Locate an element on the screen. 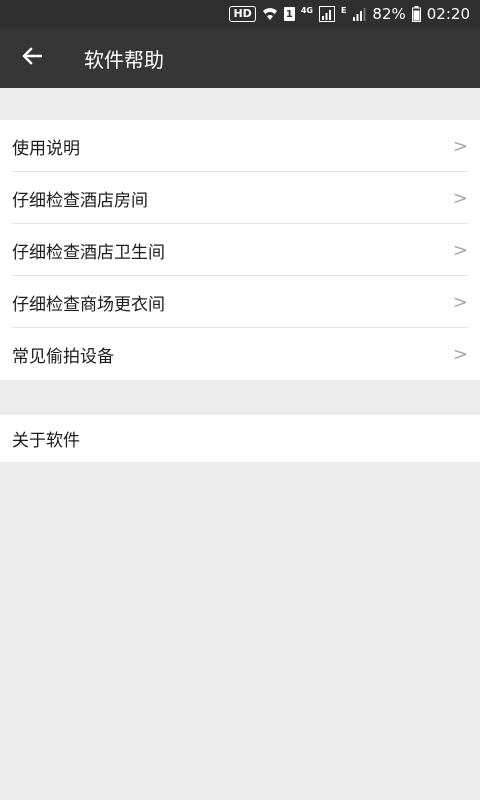 The image size is (480, 800). arrow-left-icon is located at coordinates (32, 58).